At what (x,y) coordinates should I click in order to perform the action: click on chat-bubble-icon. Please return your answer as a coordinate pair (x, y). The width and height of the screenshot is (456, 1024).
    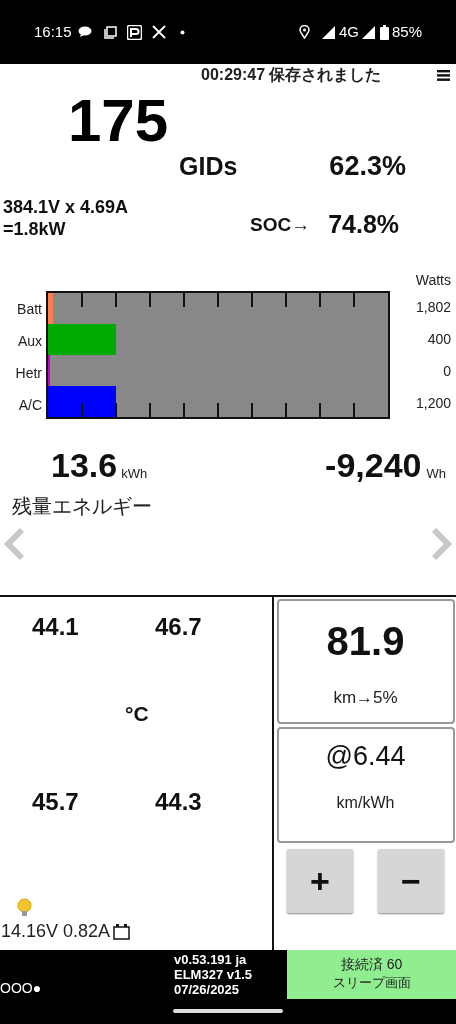
    Looking at the image, I should click on (84, 32).